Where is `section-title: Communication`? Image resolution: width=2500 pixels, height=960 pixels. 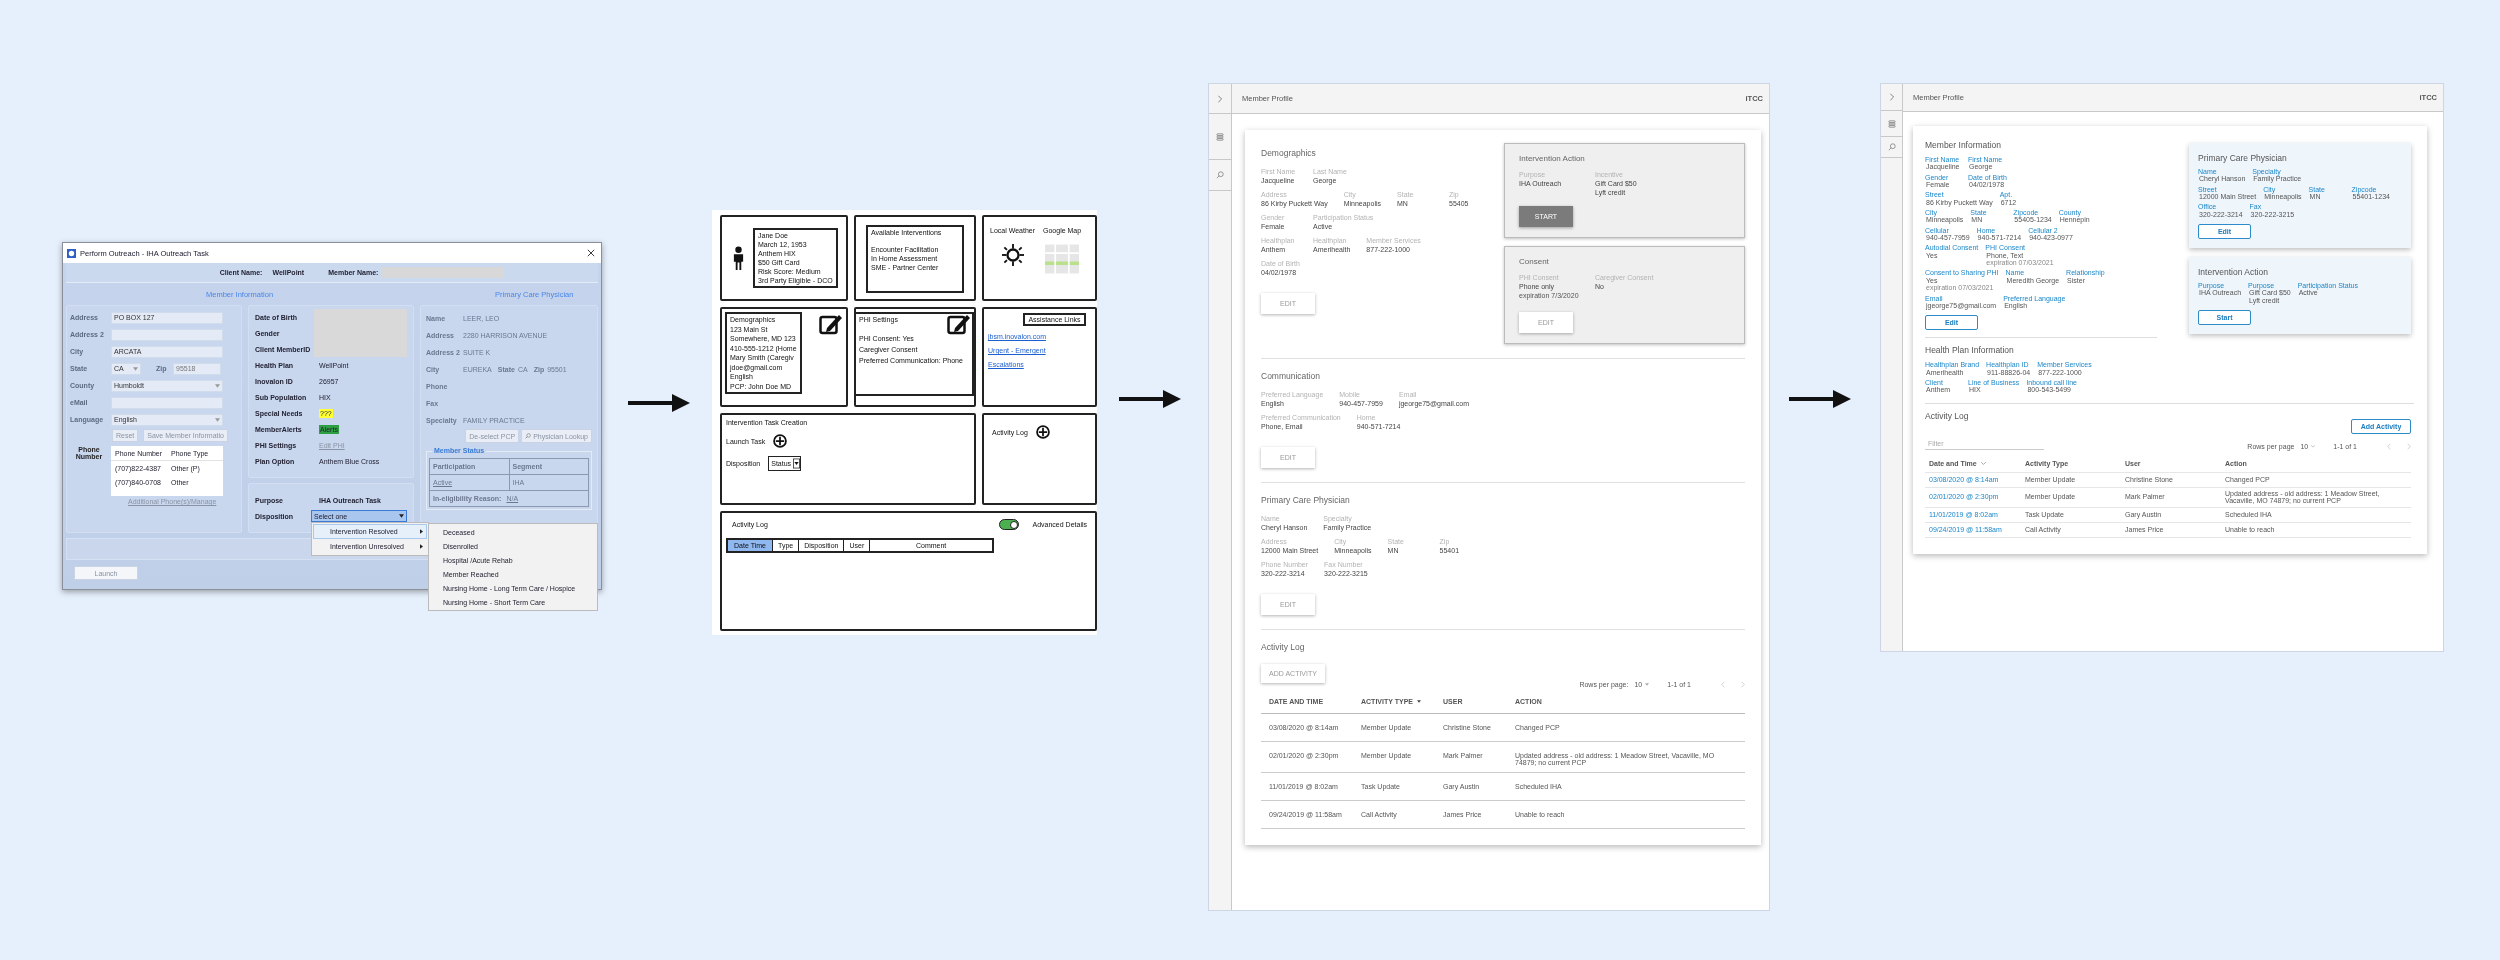 section-title: Communication is located at coordinates (1291, 376).